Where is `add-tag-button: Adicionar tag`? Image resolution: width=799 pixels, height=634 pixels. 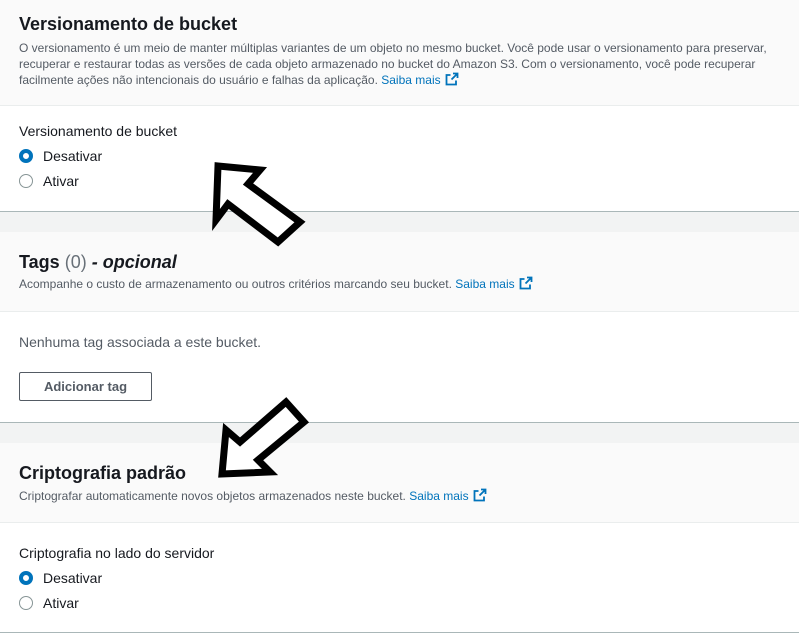
add-tag-button: Adicionar tag is located at coordinates (85, 386).